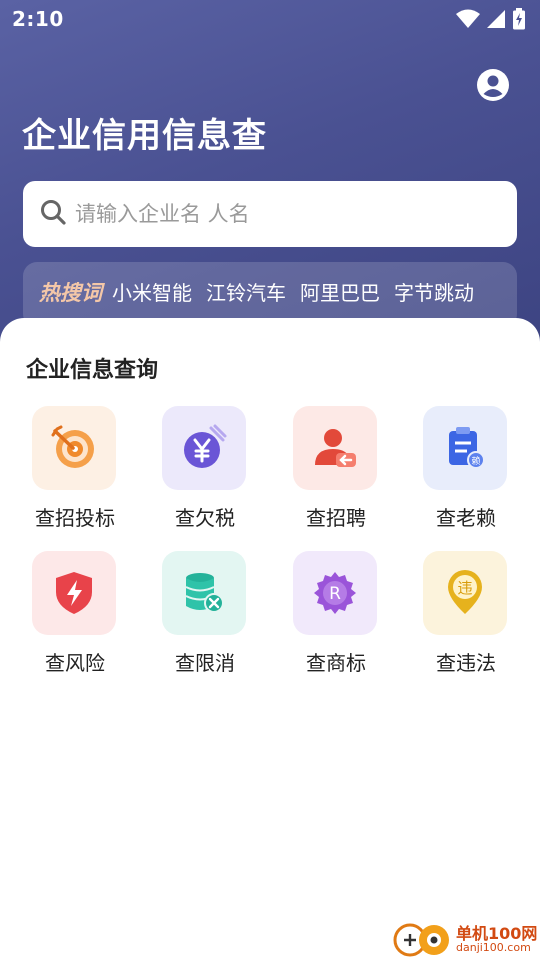  I want to click on status-icons, so click(491, 19).